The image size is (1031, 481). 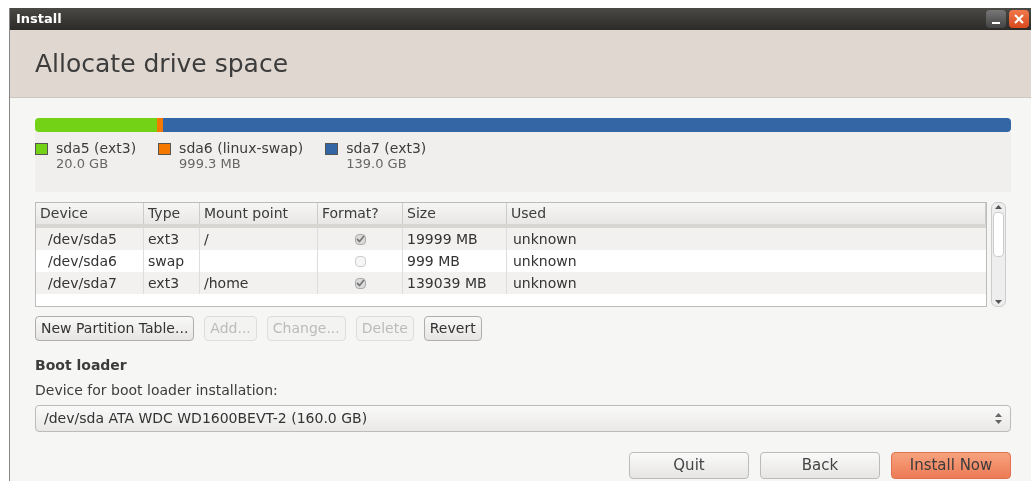 I want to click on partition-name: sda5 (ext3), so click(x=96, y=148).